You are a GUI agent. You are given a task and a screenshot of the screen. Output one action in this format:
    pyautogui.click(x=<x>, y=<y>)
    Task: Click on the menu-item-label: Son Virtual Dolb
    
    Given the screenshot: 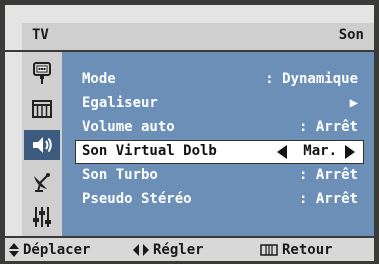 What is the action you would take?
    pyautogui.click(x=149, y=151)
    